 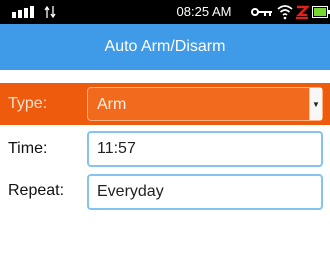 I want to click on type-select: Arm ▼, so click(x=205, y=104).